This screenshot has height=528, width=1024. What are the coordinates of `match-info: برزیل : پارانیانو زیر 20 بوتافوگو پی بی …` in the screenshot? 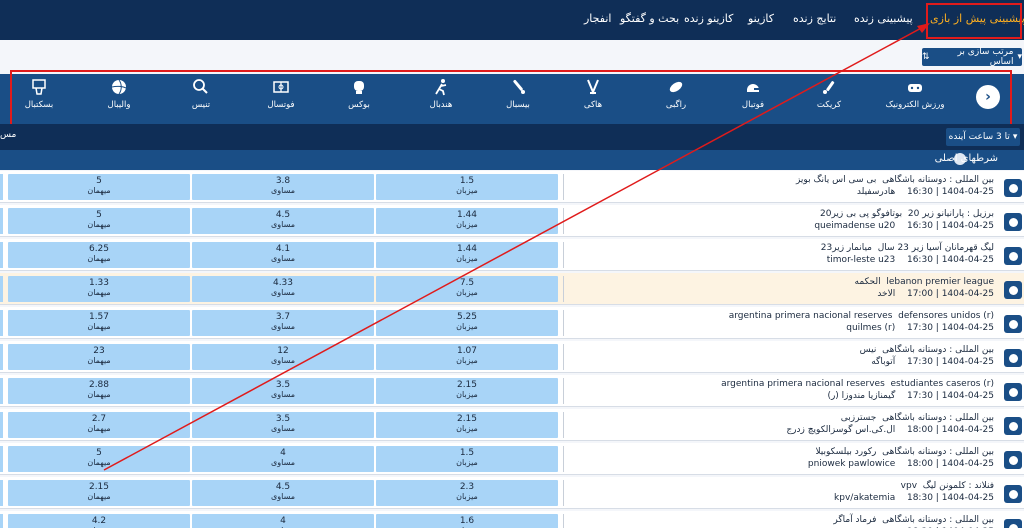 It's located at (784, 220).